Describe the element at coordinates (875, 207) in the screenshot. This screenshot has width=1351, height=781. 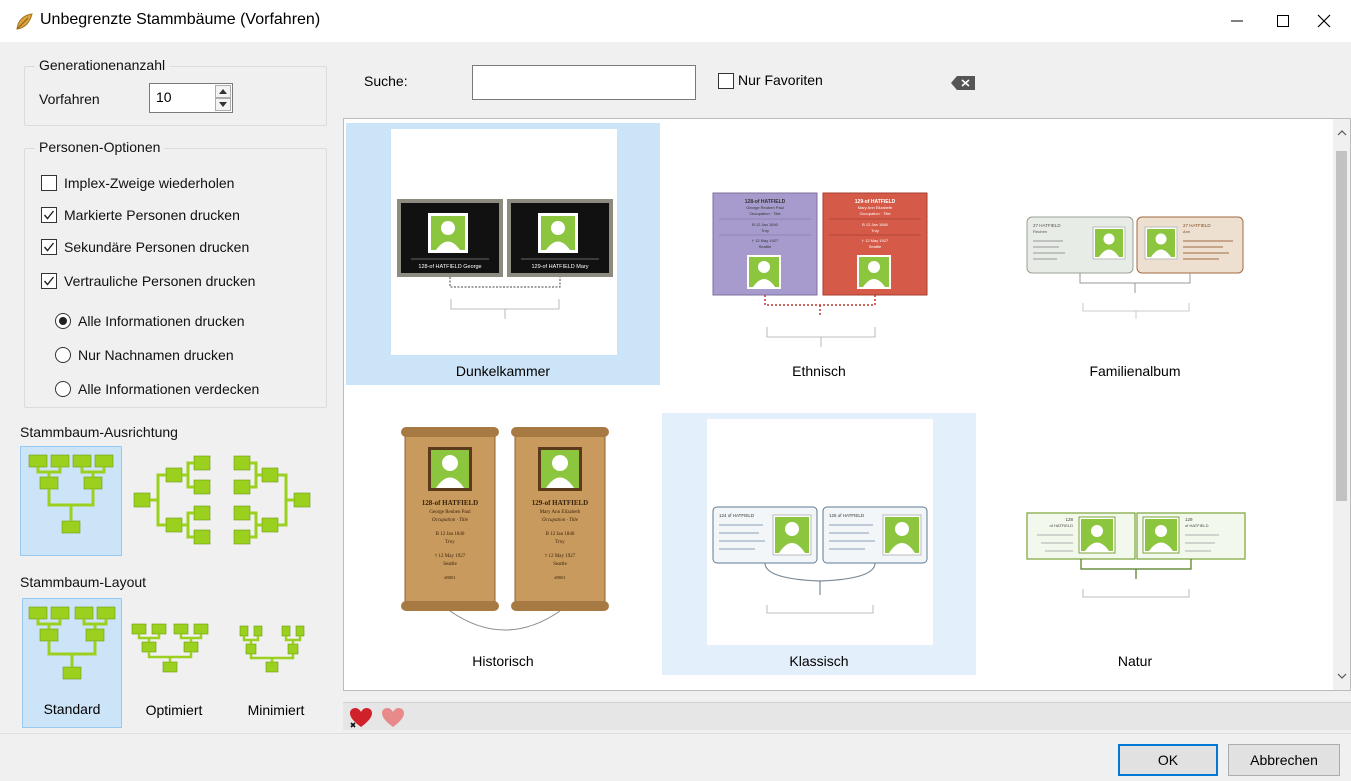
I see `ethnisch-right-name: Mary Ann Elizabeth` at that location.